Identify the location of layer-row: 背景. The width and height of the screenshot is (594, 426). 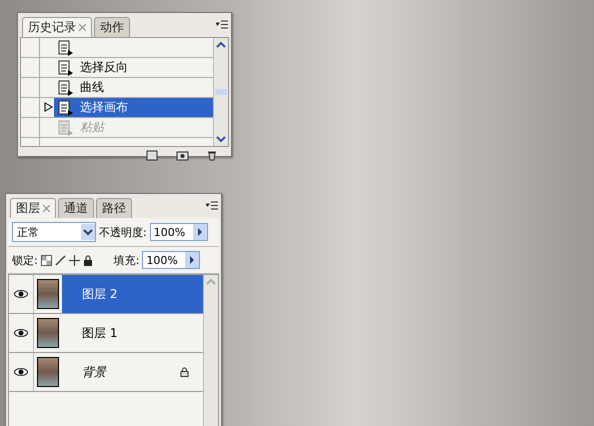
(132, 372).